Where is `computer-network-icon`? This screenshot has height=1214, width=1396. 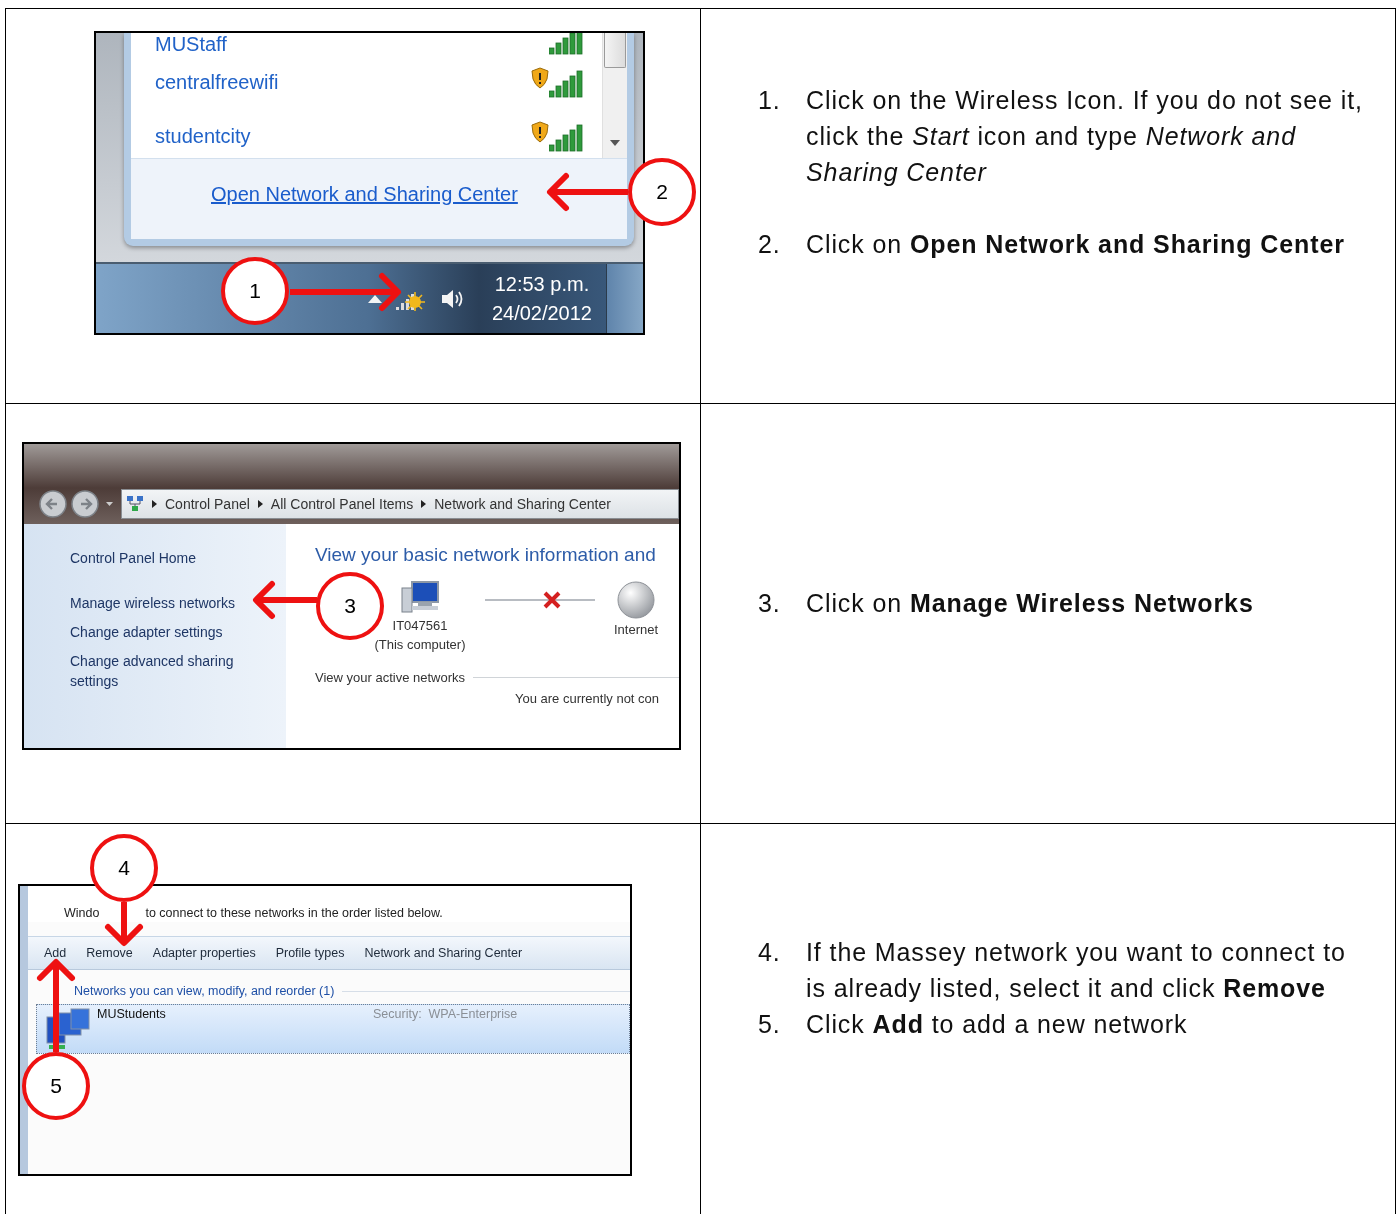
computer-network-icon is located at coordinates (68, 1029).